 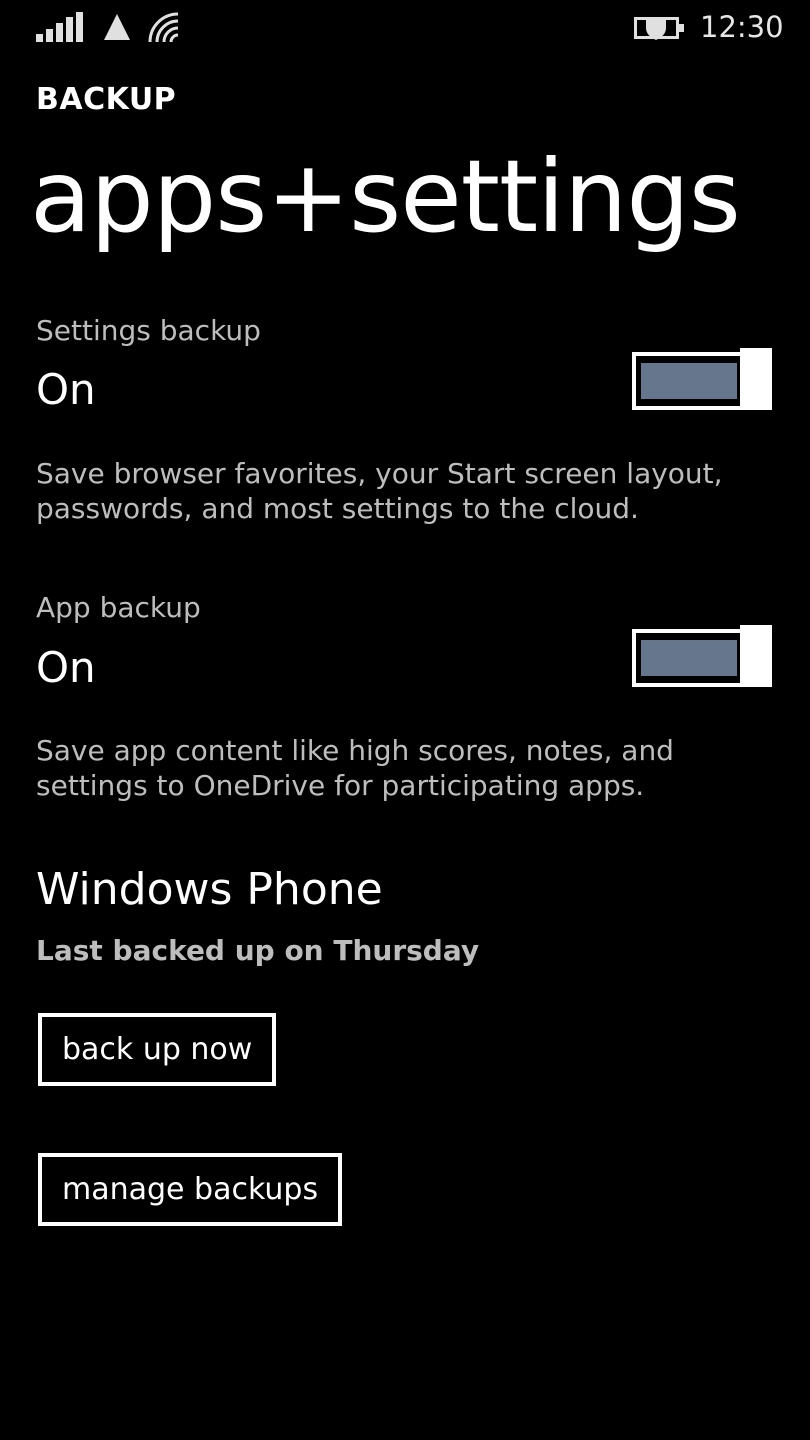 I want to click on app-backup-toggle, so click(x=703, y=658).